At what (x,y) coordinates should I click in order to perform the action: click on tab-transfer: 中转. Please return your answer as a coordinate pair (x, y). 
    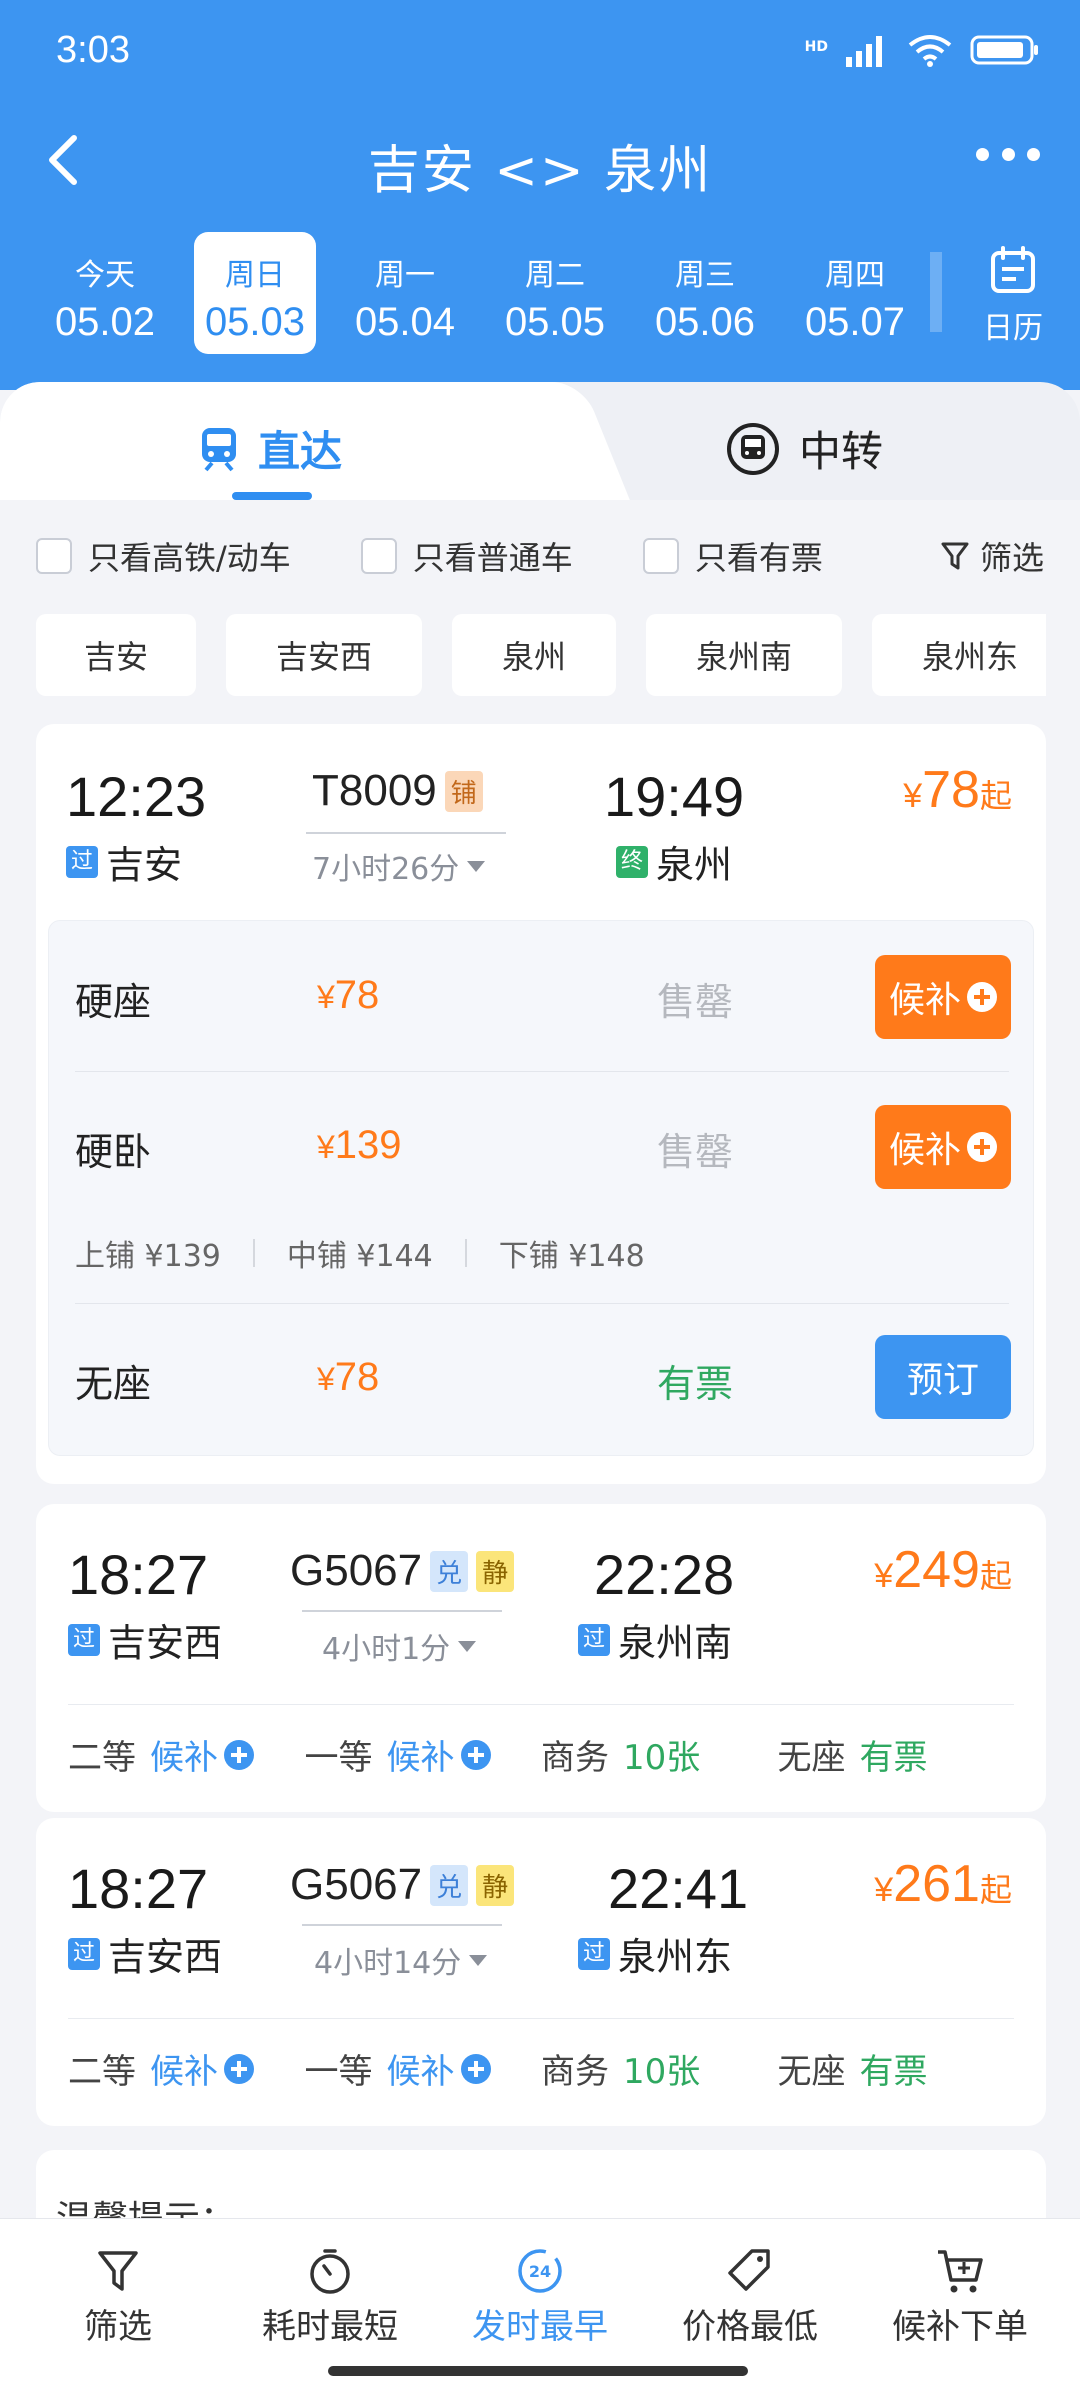
    Looking at the image, I should click on (804, 448).